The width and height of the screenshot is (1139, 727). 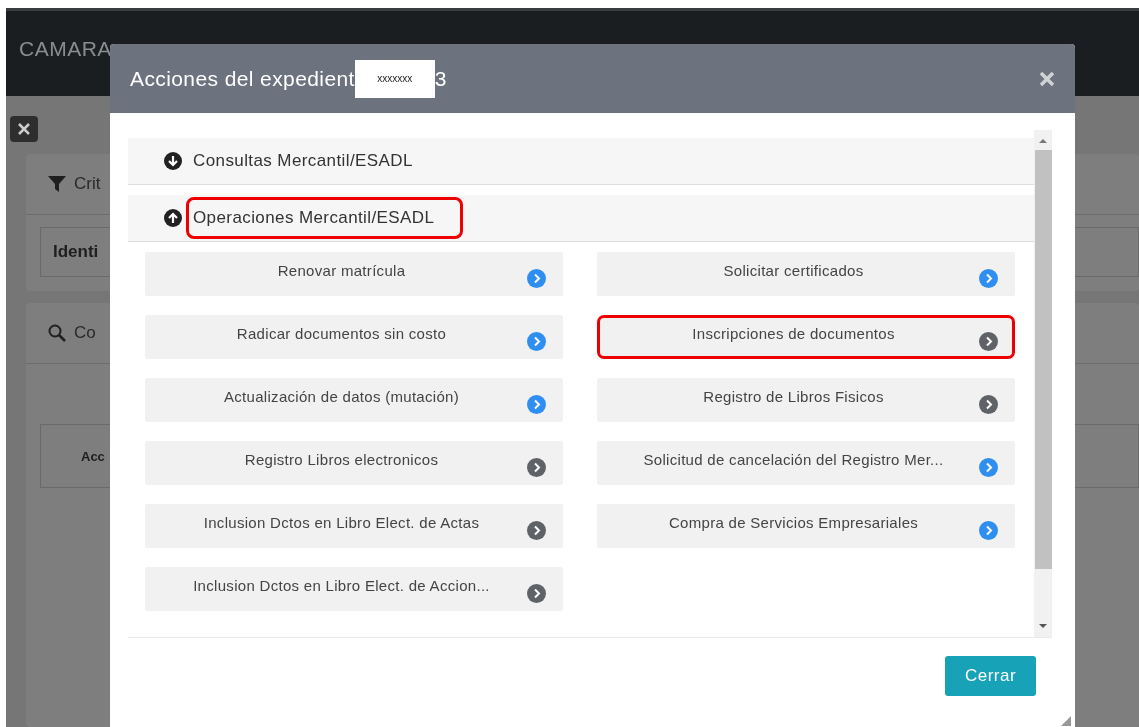 I want to click on brand-name: CAMARA, so click(x=65, y=48).